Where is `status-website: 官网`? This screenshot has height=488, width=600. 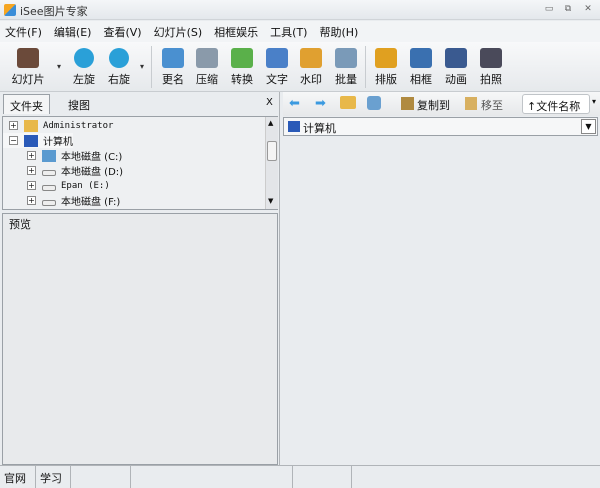
status-website: 官网 is located at coordinates (18, 477).